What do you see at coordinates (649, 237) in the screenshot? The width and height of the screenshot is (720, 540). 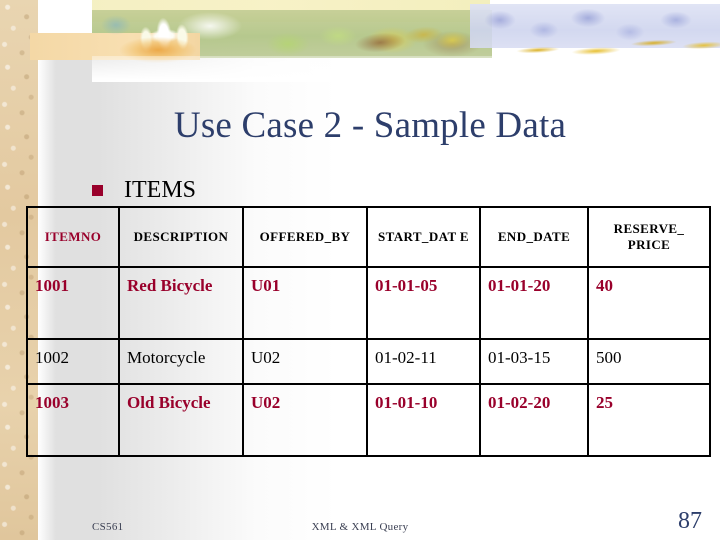 I see `column-header-reserve-price: RESERVE_ PRICE` at bounding box center [649, 237].